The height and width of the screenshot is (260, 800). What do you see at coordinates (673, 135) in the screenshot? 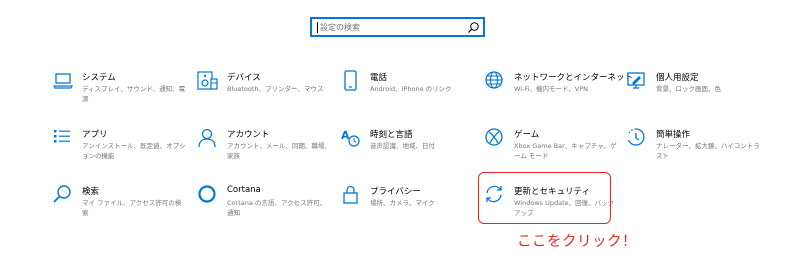
I see `tile-title: 簡単操作` at bounding box center [673, 135].